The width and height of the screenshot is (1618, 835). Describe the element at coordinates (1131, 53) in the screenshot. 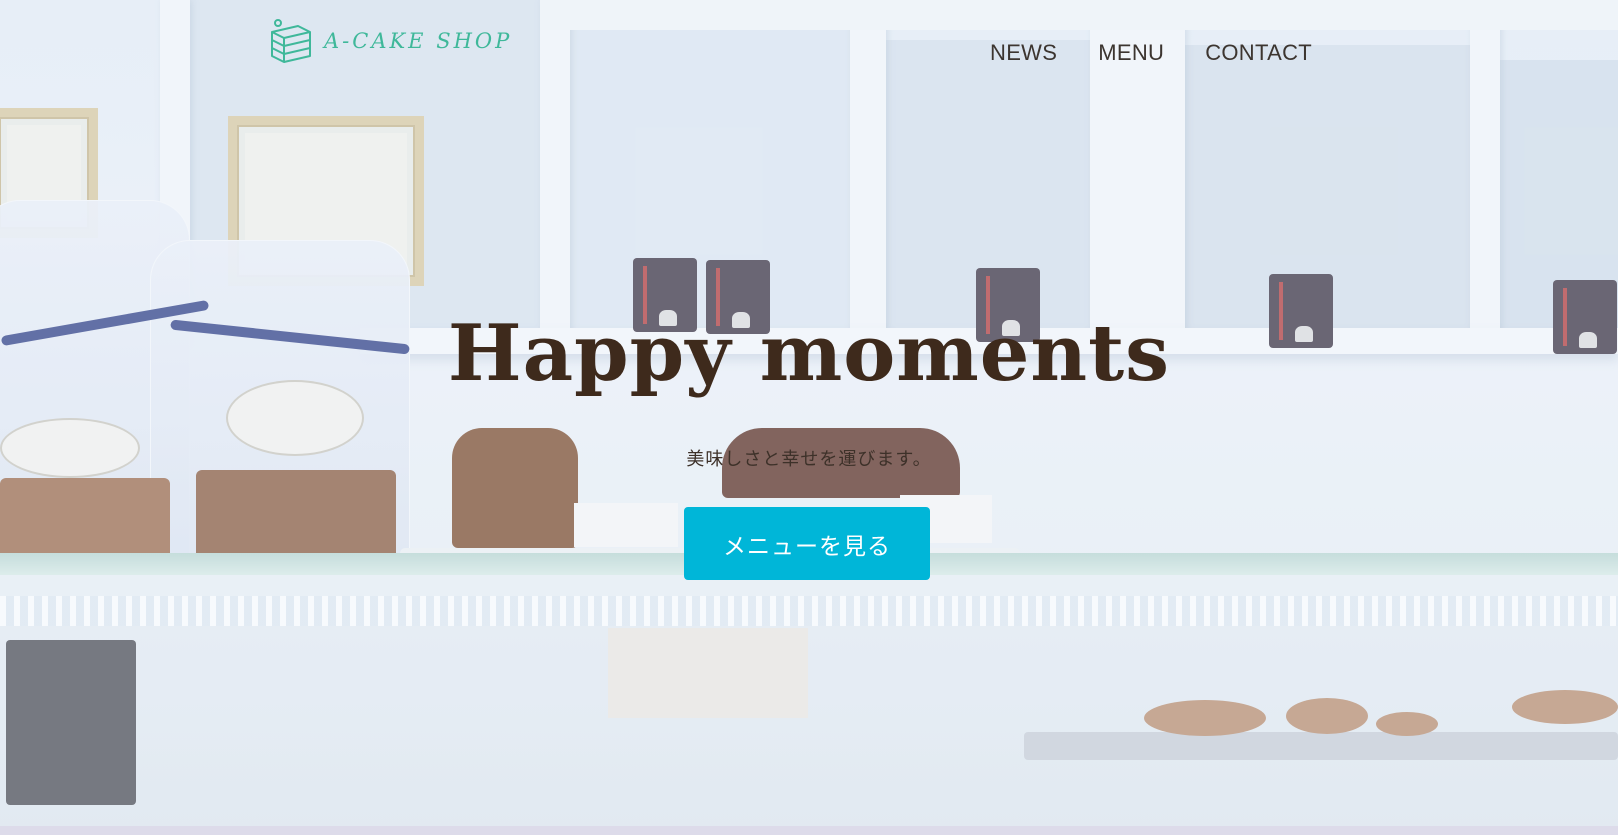

I see `nav-item-menu: MENU` at that location.